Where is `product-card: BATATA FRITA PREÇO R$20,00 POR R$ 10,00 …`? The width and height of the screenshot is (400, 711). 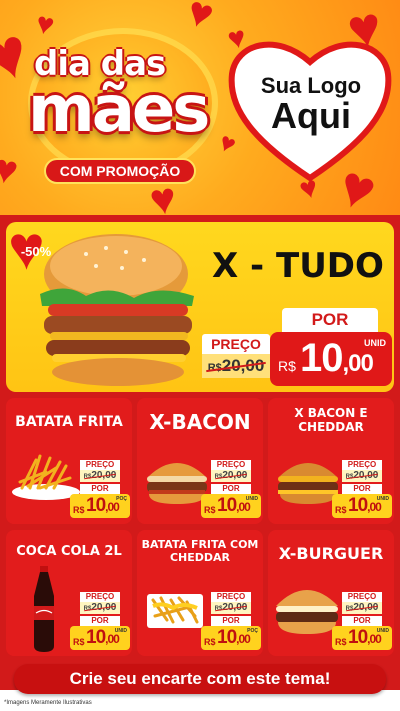 product-card: BATATA FRITA PREÇO R$20,00 POR R$ 10,00 … is located at coordinates (69, 461).